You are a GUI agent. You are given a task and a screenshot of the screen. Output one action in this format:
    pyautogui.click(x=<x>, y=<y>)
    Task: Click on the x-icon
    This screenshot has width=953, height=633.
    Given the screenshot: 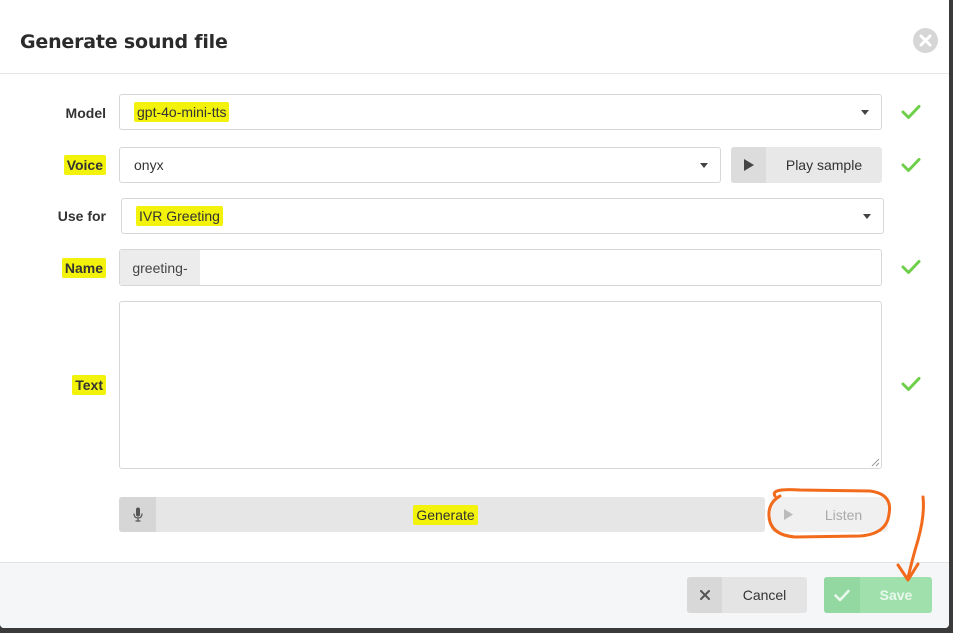 What is the action you would take?
    pyautogui.click(x=704, y=595)
    